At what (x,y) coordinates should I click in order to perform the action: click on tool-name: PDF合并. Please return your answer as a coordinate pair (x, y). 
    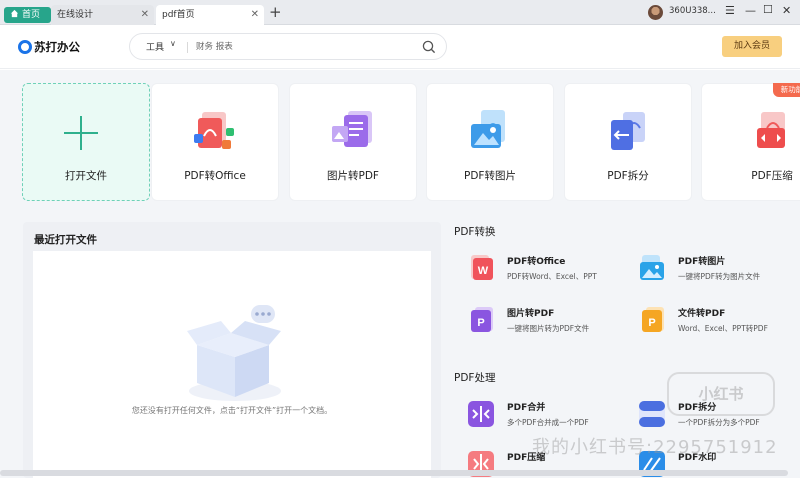
    Looking at the image, I should click on (526, 408).